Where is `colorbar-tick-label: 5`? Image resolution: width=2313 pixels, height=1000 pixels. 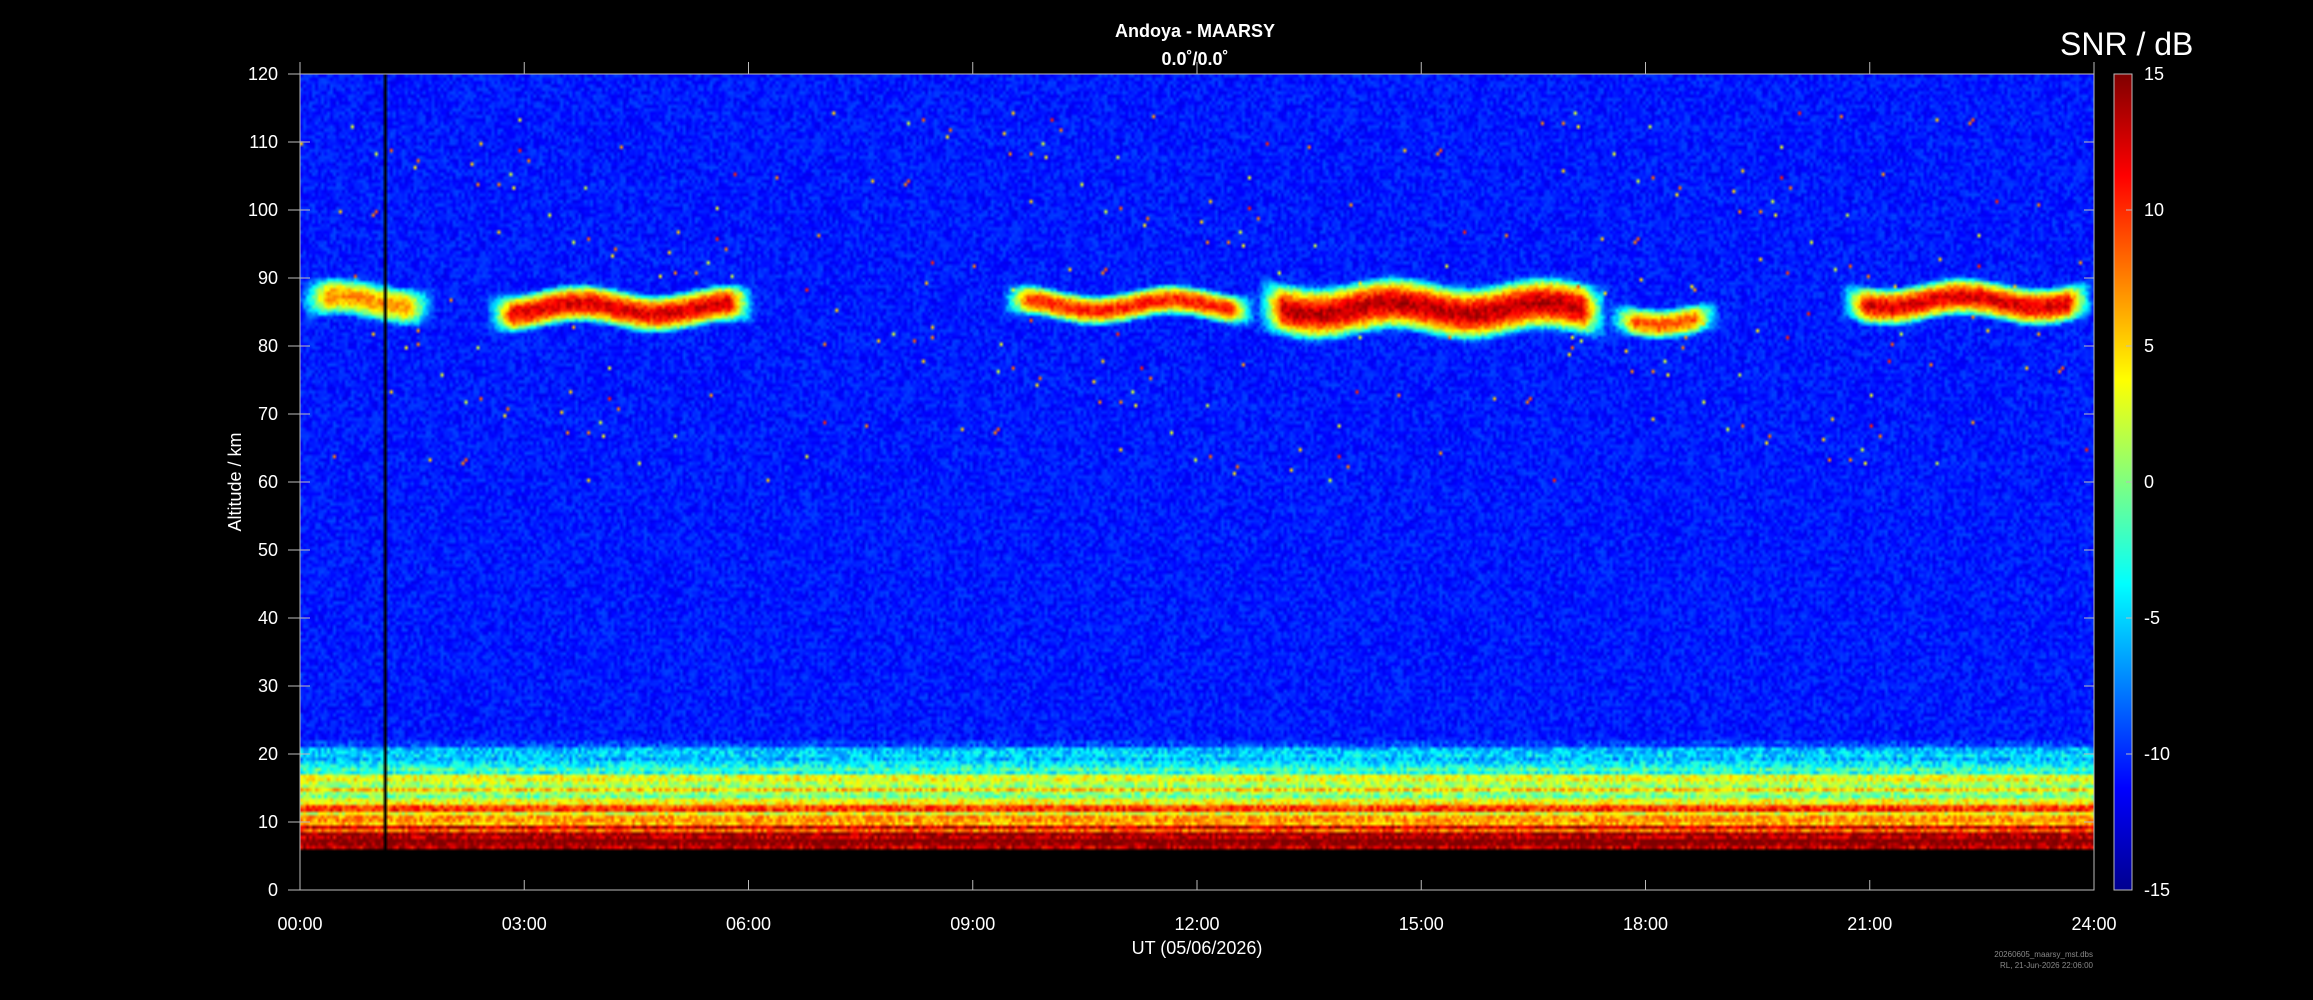 colorbar-tick-label: 5 is located at coordinates (2149, 346).